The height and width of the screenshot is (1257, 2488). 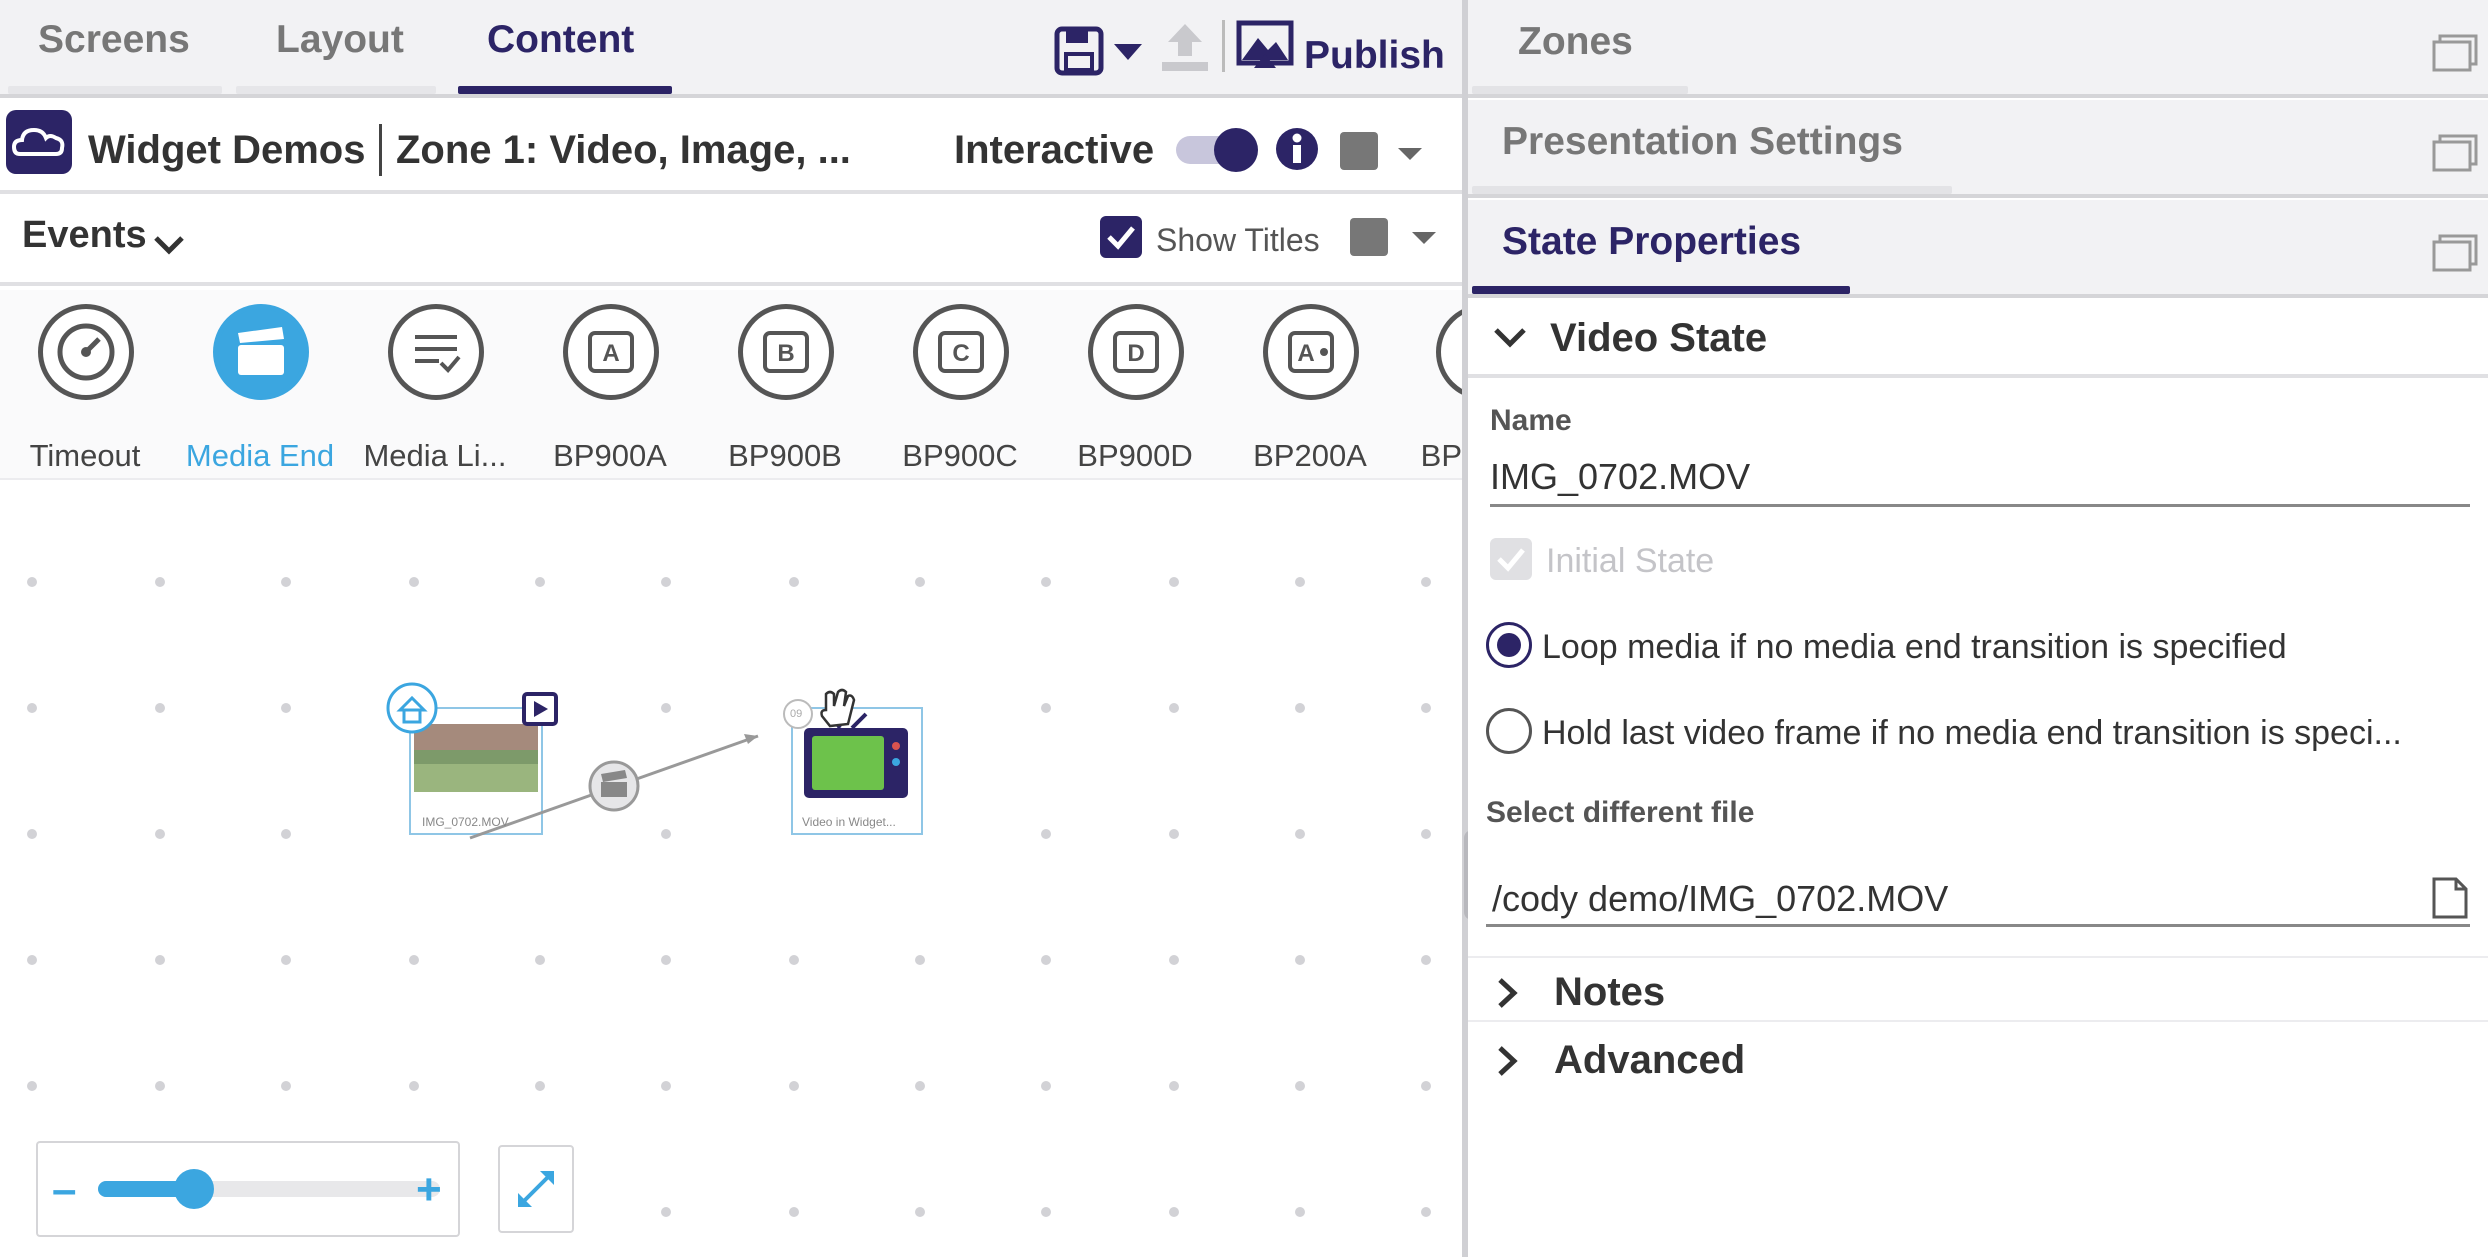 I want to click on palette-label: BP900A, so click(x=610, y=455).